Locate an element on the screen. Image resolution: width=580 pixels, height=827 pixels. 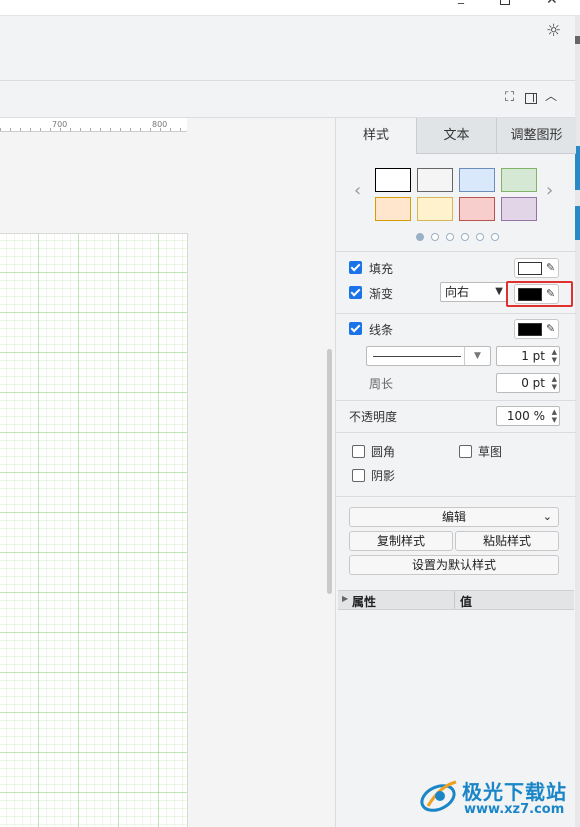
gradient-label: 渐变 is located at coordinates (381, 294).